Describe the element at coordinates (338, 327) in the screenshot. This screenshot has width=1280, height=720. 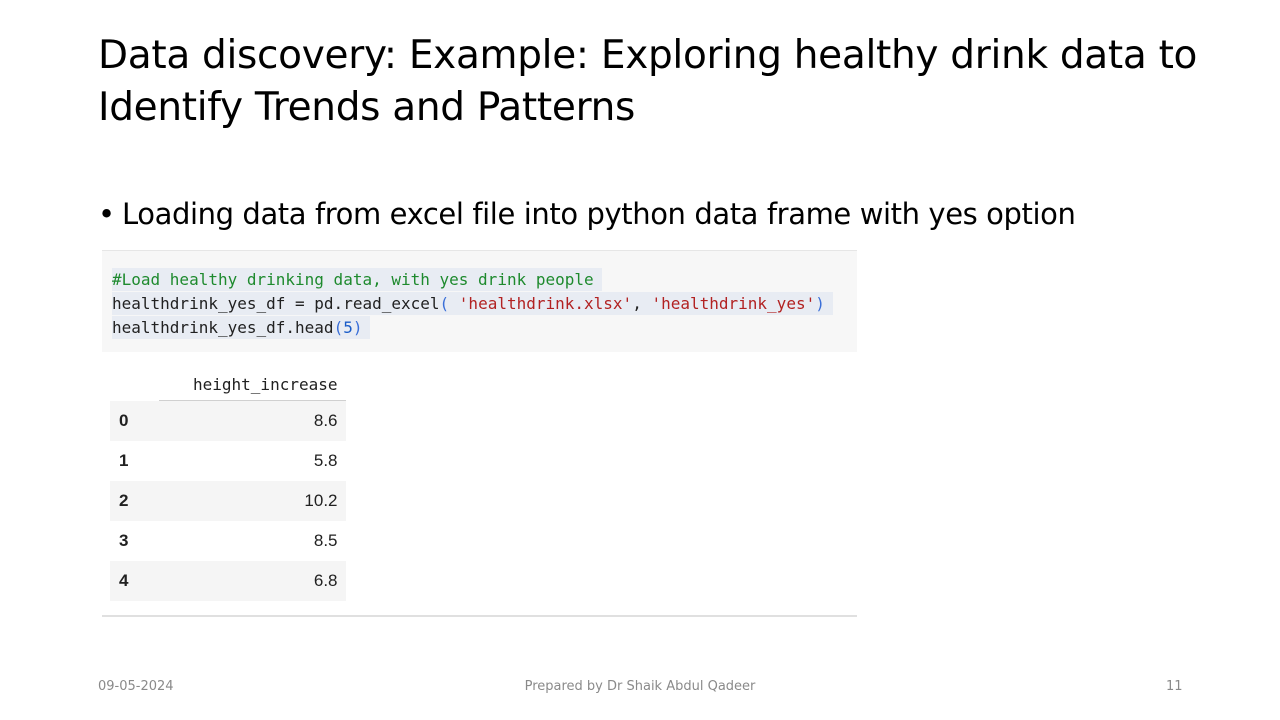
I see `code-head-paren-open: (` at that location.